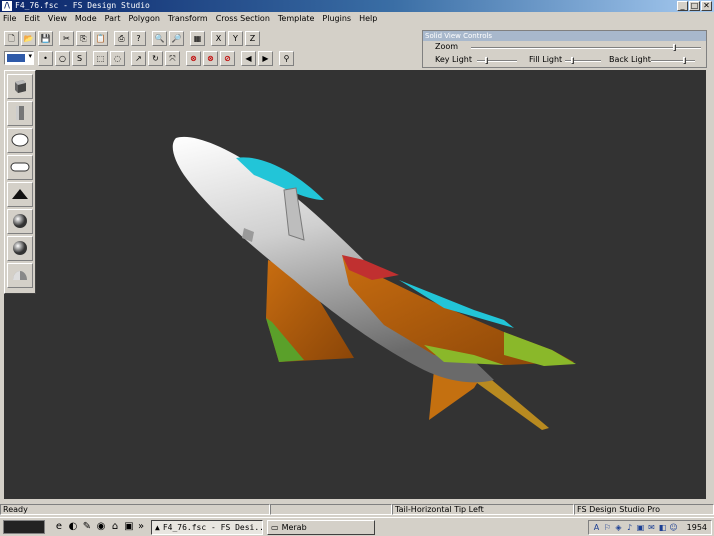 The image size is (714, 536). I want to click on taskbar-button: ▭ Merab, so click(321, 527).